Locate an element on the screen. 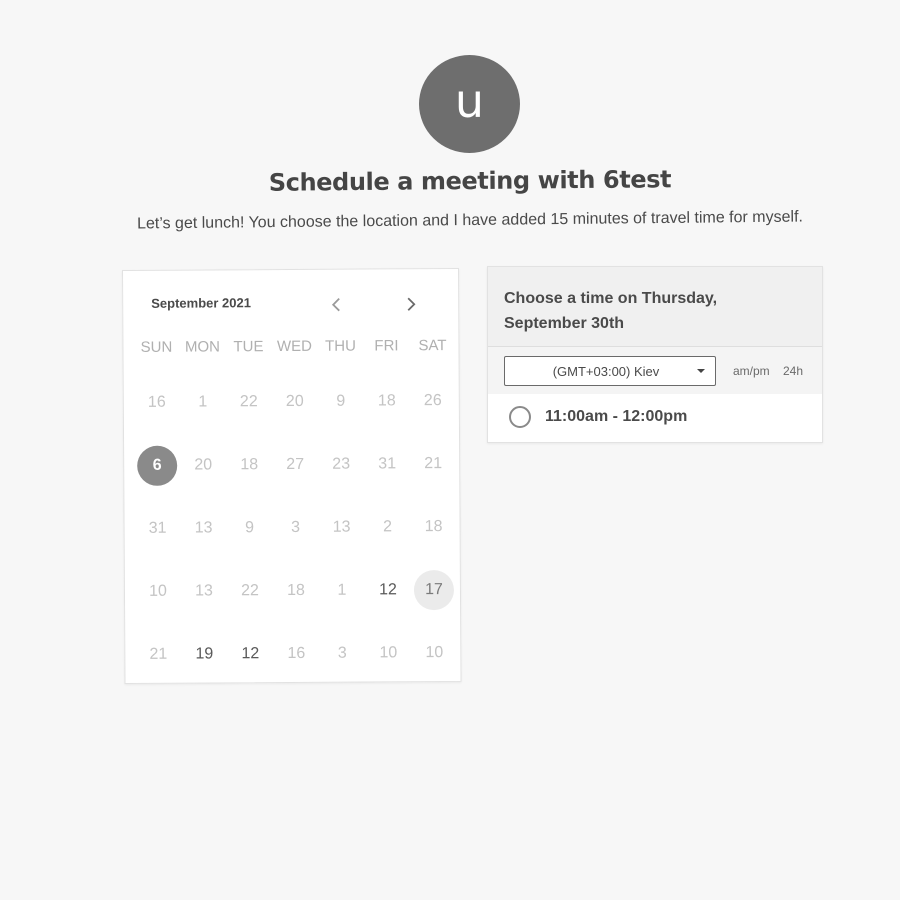 Image resolution: width=900 pixels, height=900 pixels. calendar-day-available: 19 is located at coordinates (204, 653).